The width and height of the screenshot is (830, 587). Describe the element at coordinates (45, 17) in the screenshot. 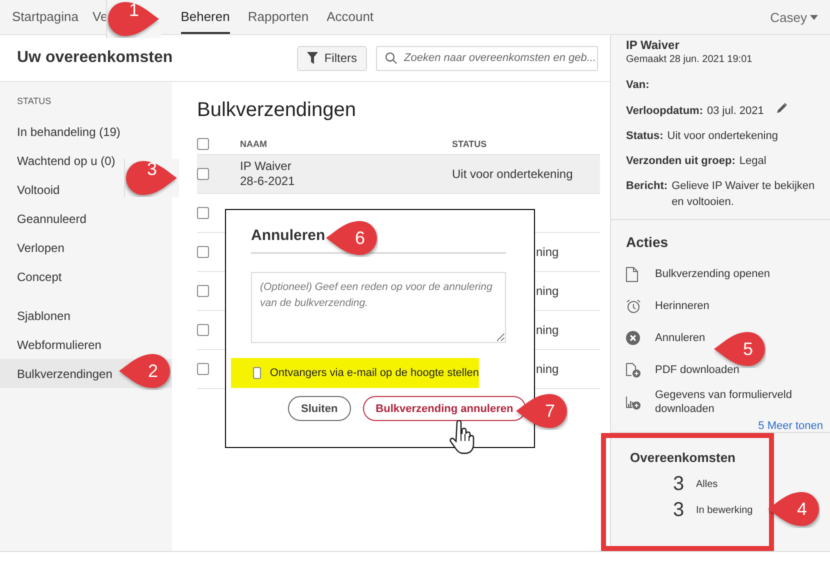

I see `nav-tab: Startpagina` at that location.